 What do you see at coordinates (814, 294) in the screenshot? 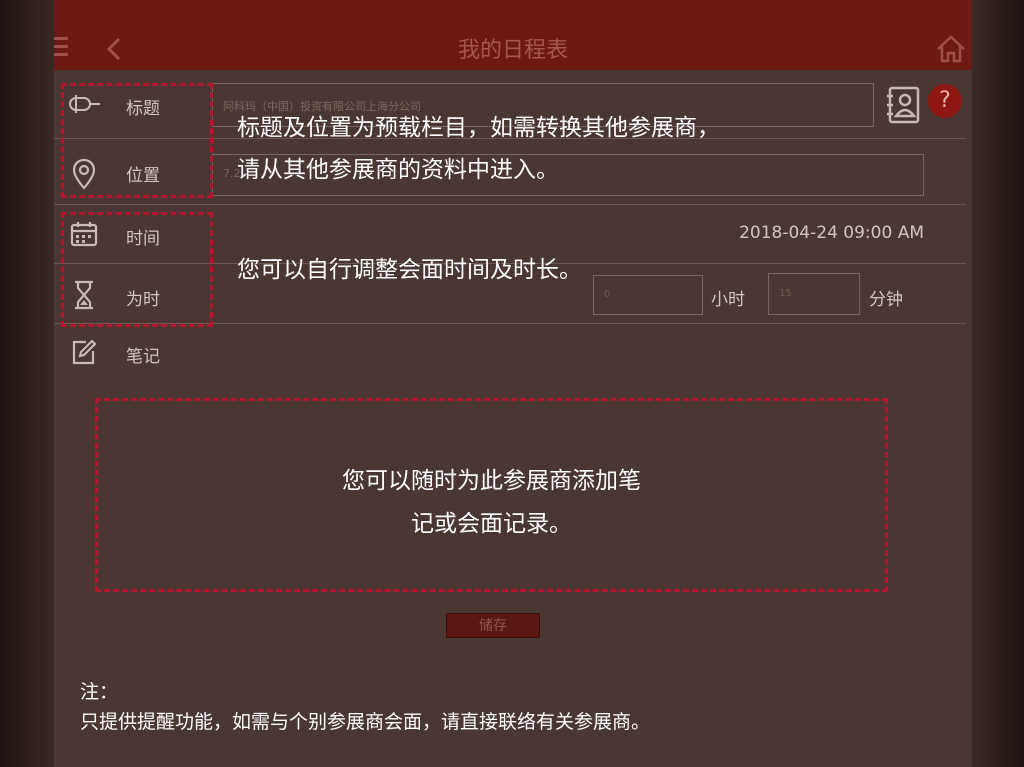
I see `minutes-input: 15` at bounding box center [814, 294].